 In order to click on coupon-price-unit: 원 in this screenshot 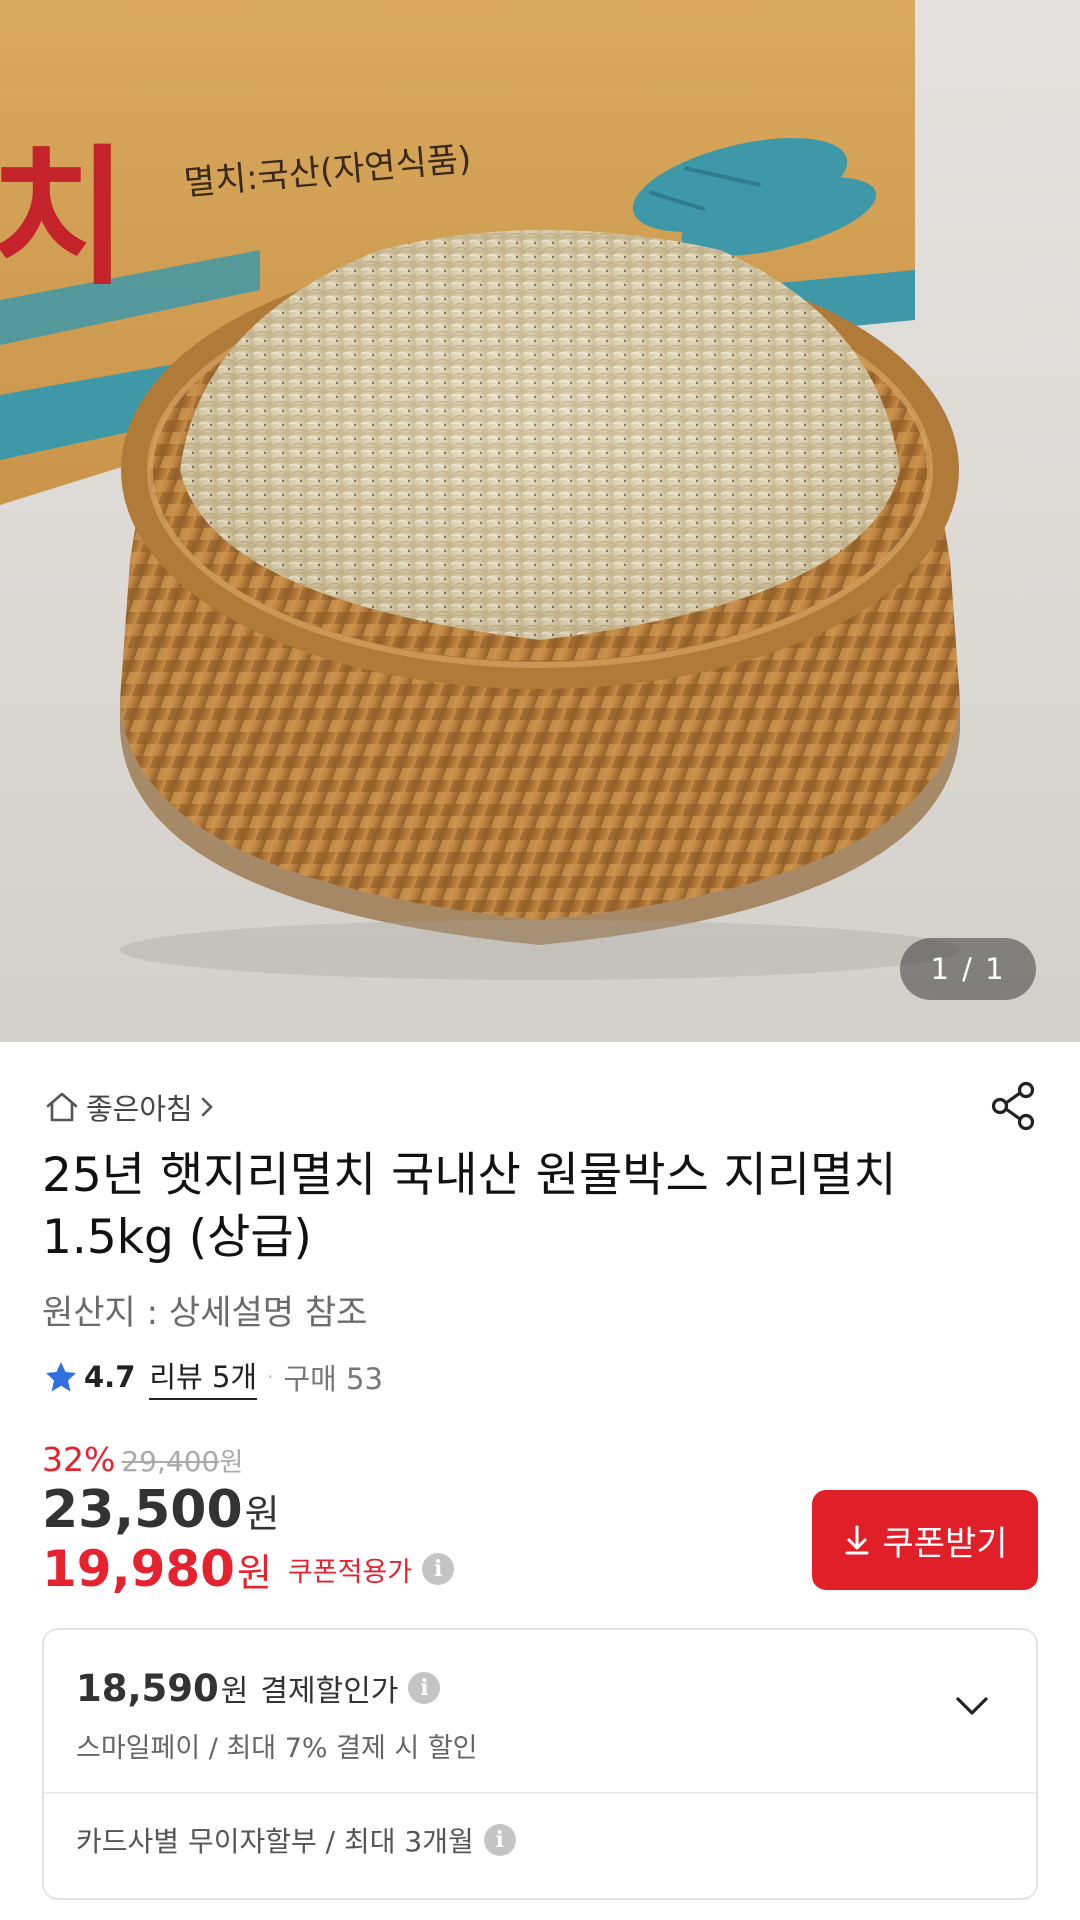, I will do `click(254, 1572)`.